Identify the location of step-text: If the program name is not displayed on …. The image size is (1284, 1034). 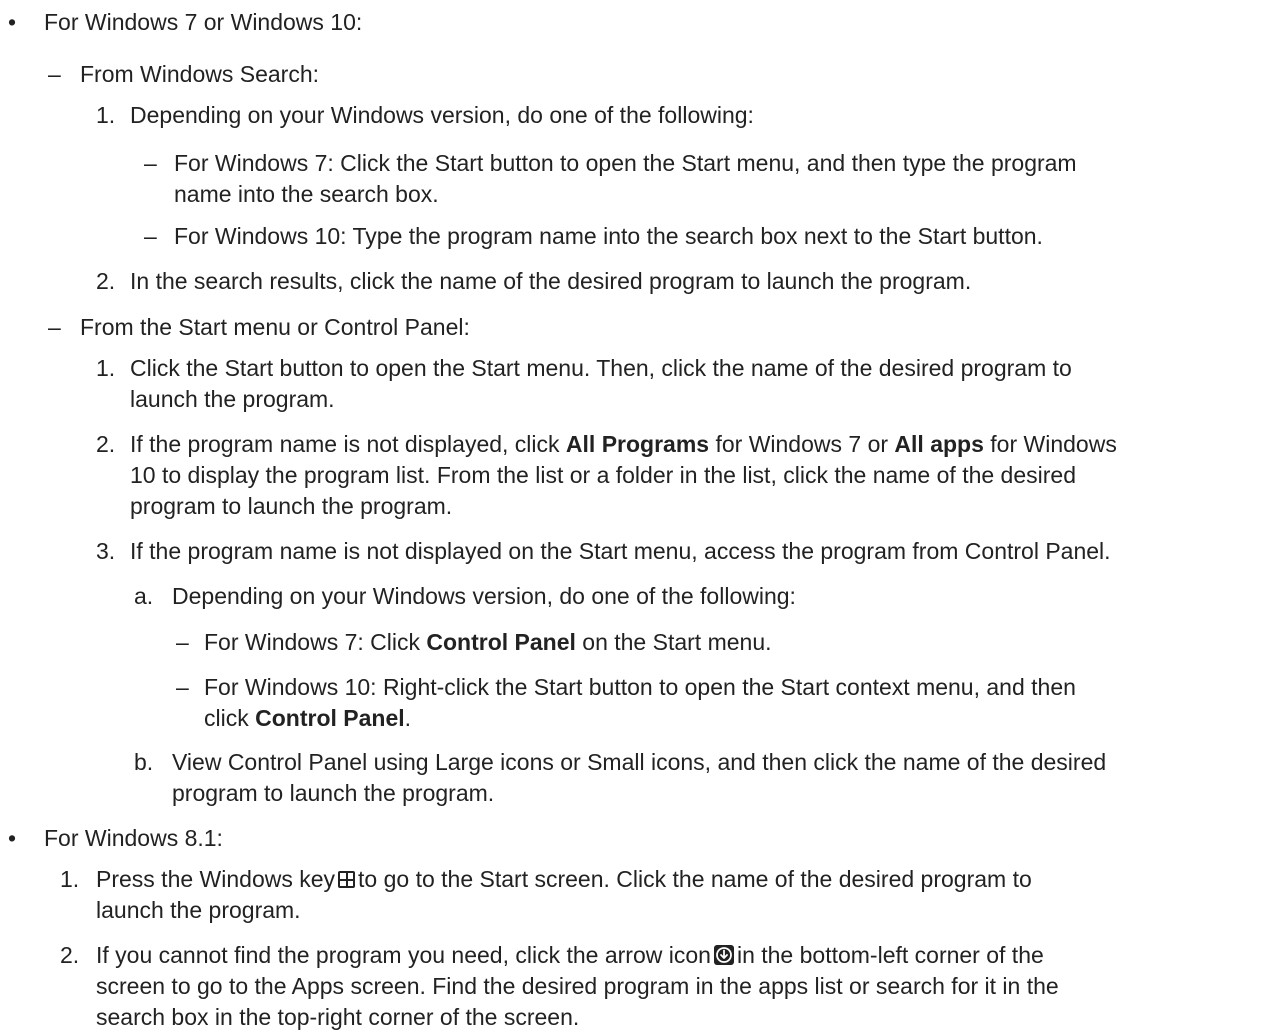
(620, 551).